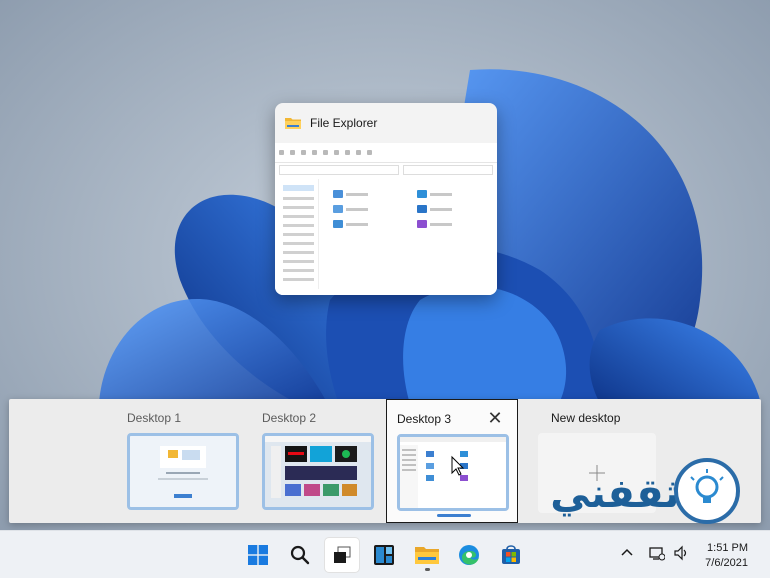 The width and height of the screenshot is (770, 578). I want to click on explorer-address-row, so click(386, 172).